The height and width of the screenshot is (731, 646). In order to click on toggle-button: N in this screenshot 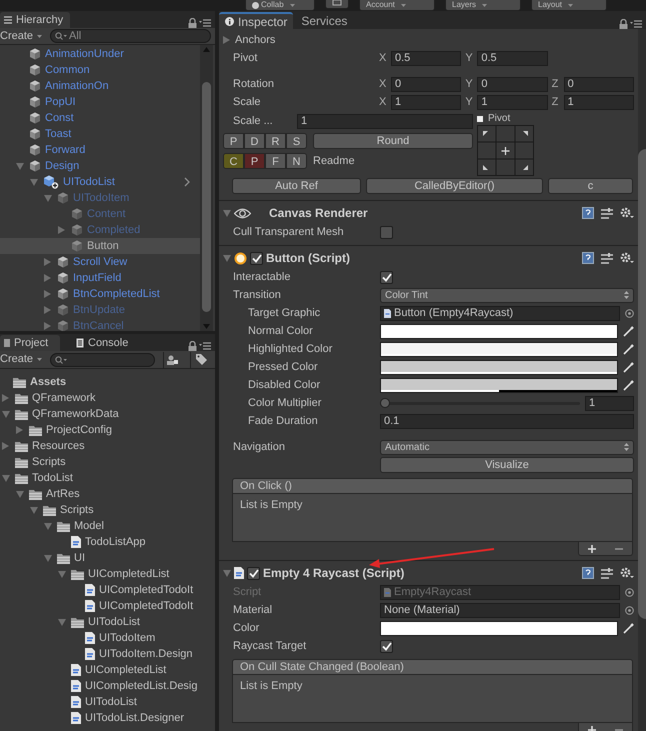, I will do `click(296, 161)`.